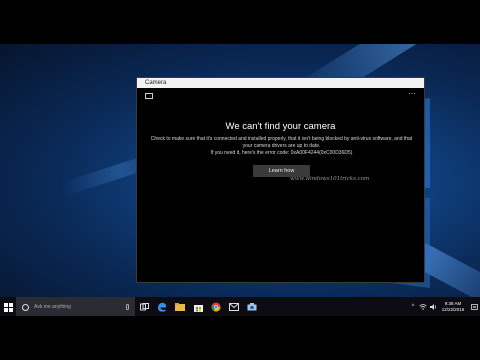 The height and width of the screenshot is (360, 480). I want to click on error-title: We can't find your camera, so click(280, 126).